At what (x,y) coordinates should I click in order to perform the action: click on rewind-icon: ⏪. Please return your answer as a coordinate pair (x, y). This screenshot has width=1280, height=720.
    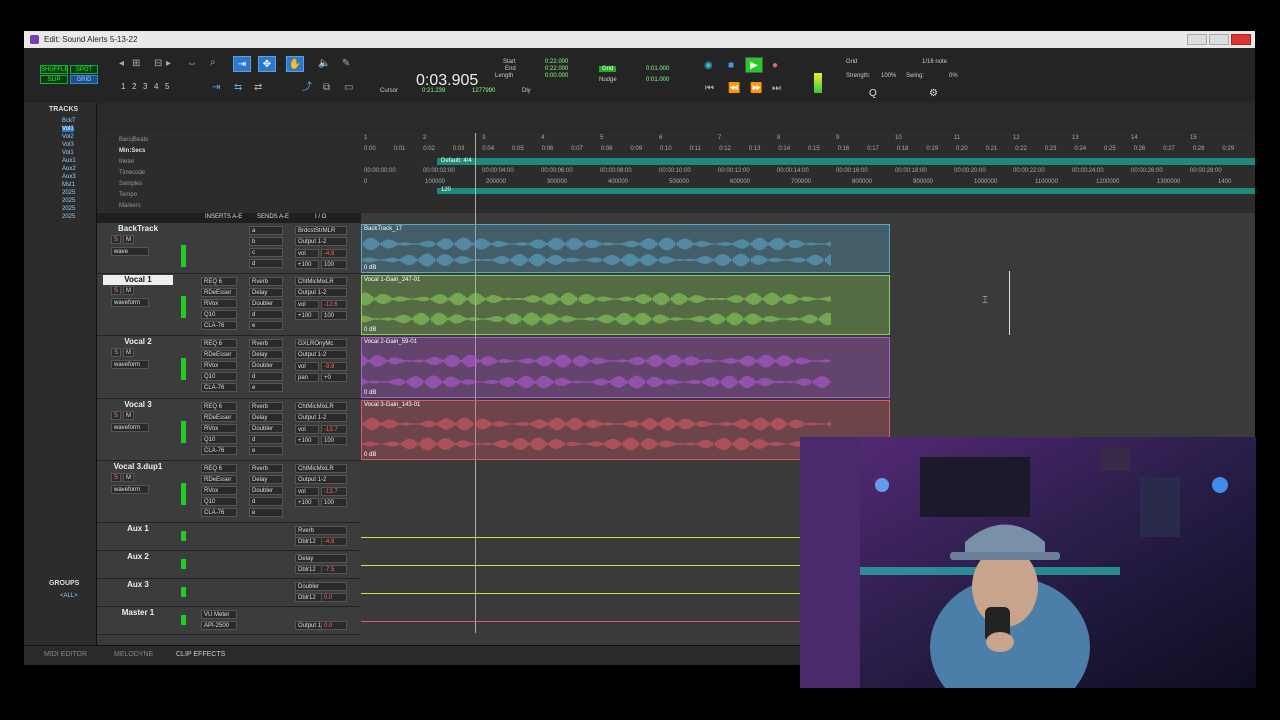
    Looking at the image, I should click on (734, 89).